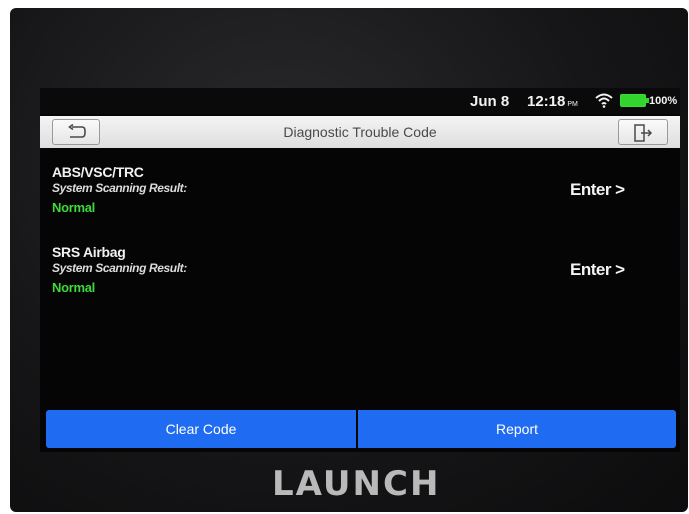 This screenshot has width=689, height=514. I want to click on enter-button-srs: Enter >, so click(597, 270).